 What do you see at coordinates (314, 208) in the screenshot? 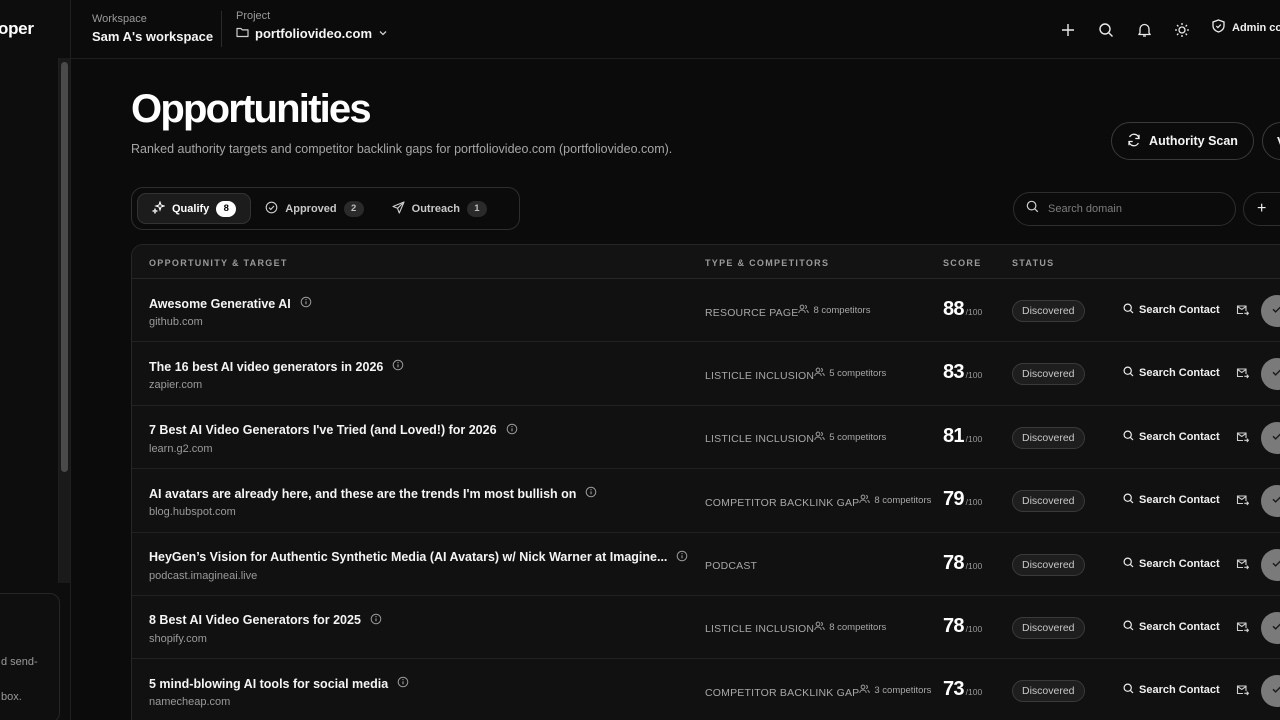
I see `tab-approved: Approved 2` at bounding box center [314, 208].